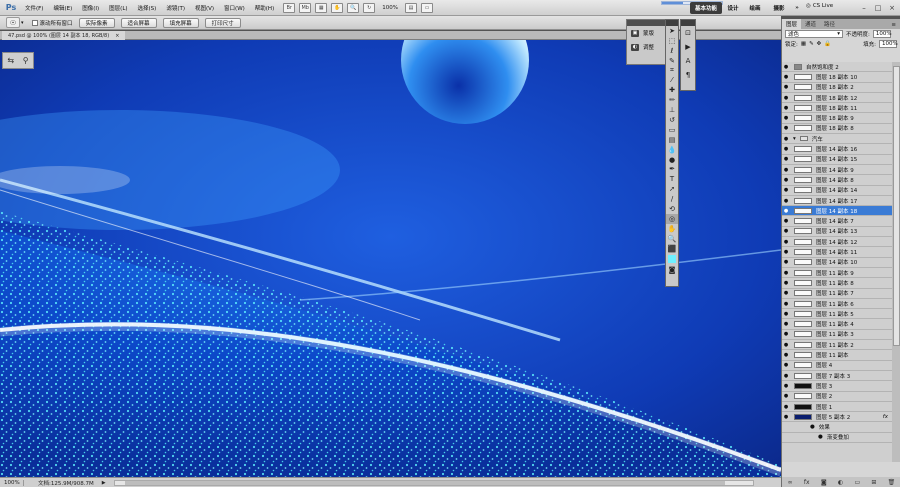 The width and height of the screenshot is (900, 487). I want to click on layer-row: ● 图层 14 副本 17, so click(837, 201).